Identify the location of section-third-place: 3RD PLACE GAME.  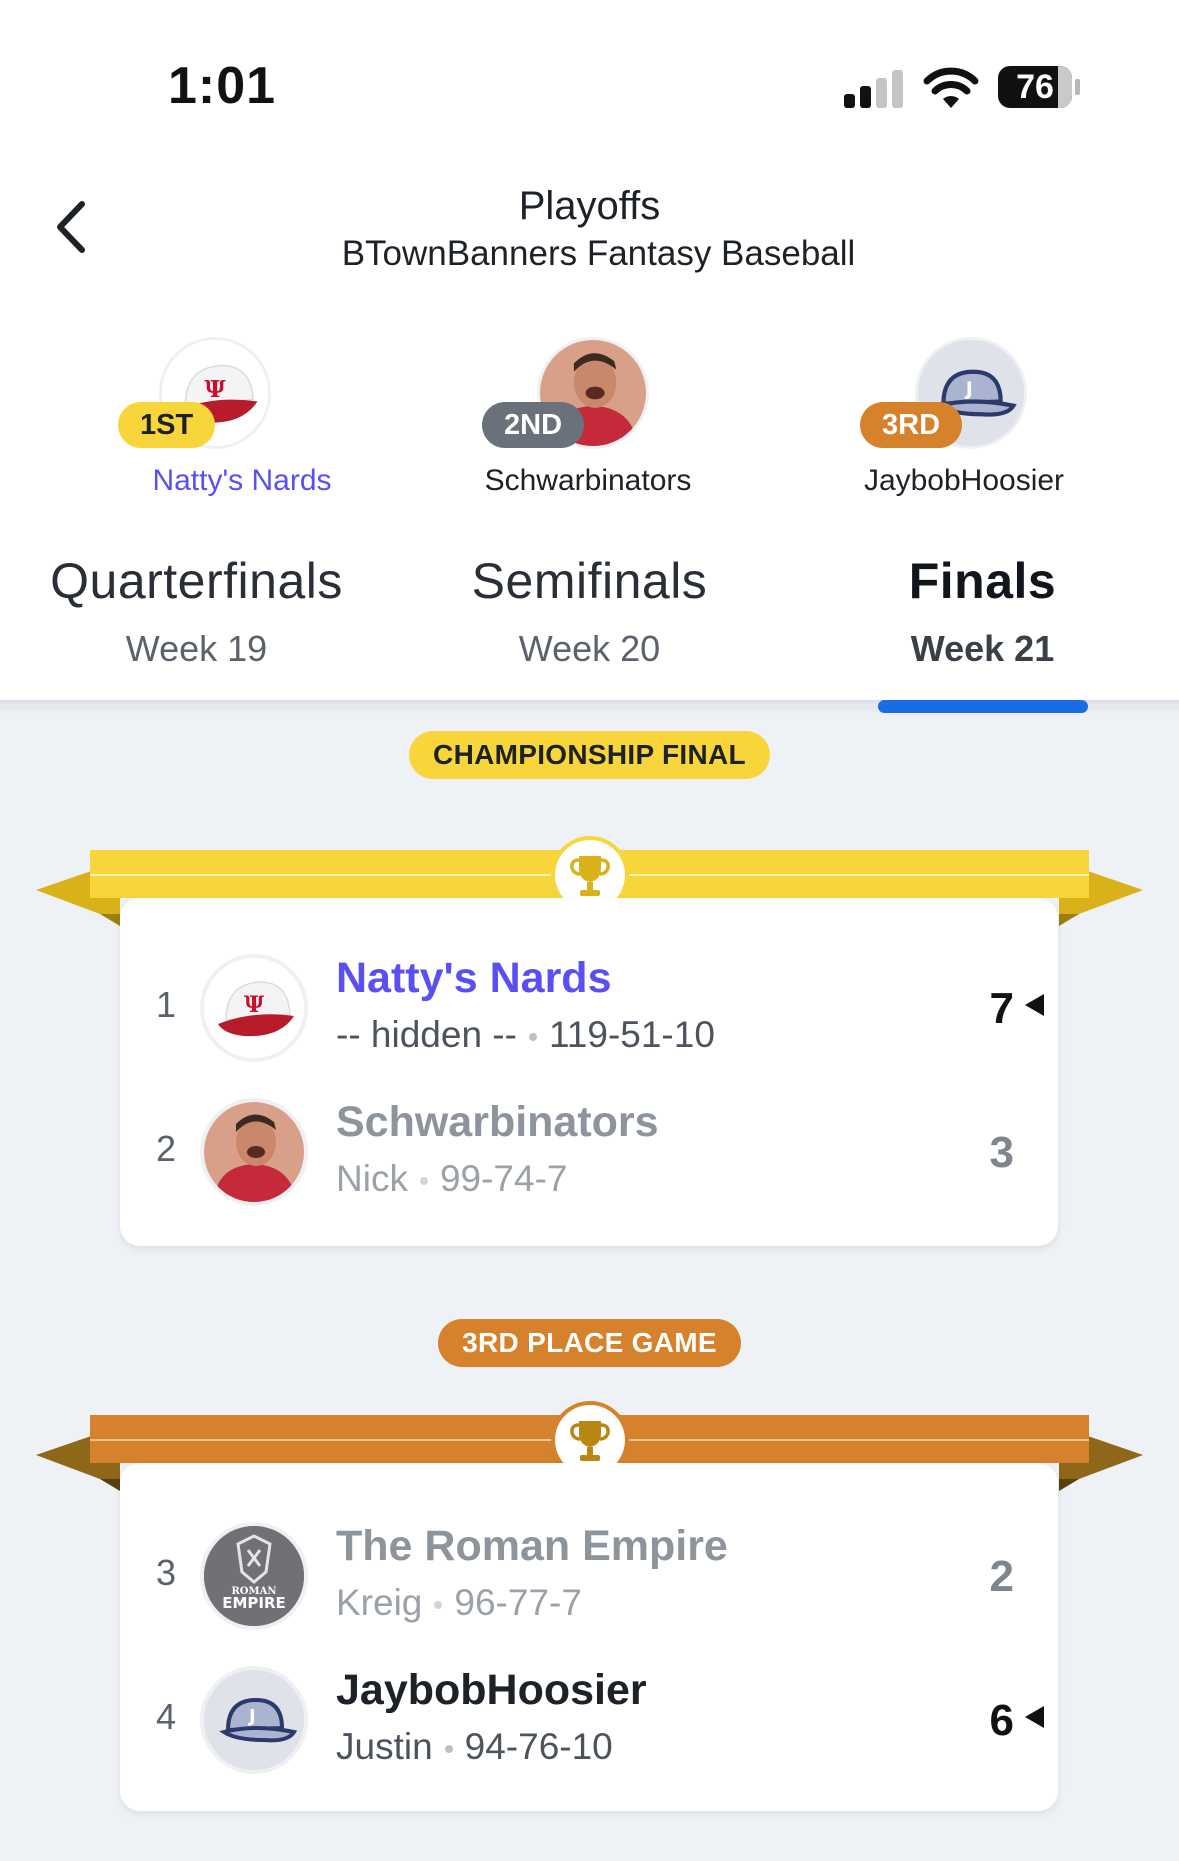
(589, 1343).